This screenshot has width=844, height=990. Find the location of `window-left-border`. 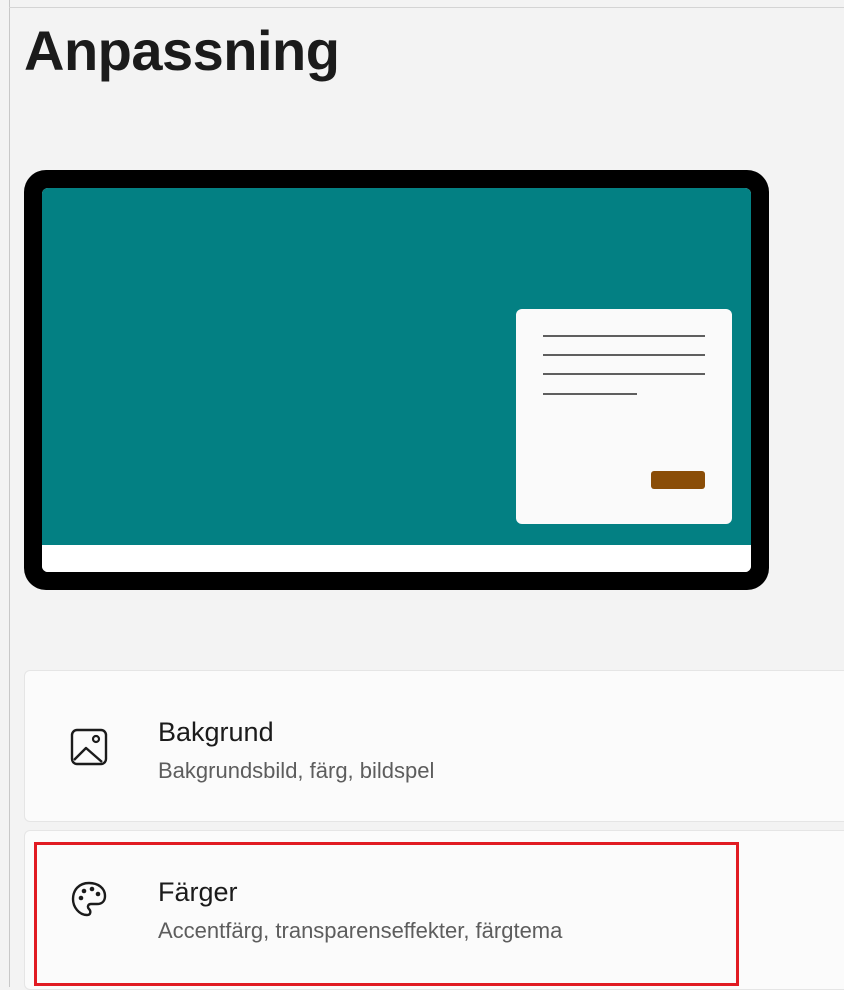

window-left-border is located at coordinates (9, 493).